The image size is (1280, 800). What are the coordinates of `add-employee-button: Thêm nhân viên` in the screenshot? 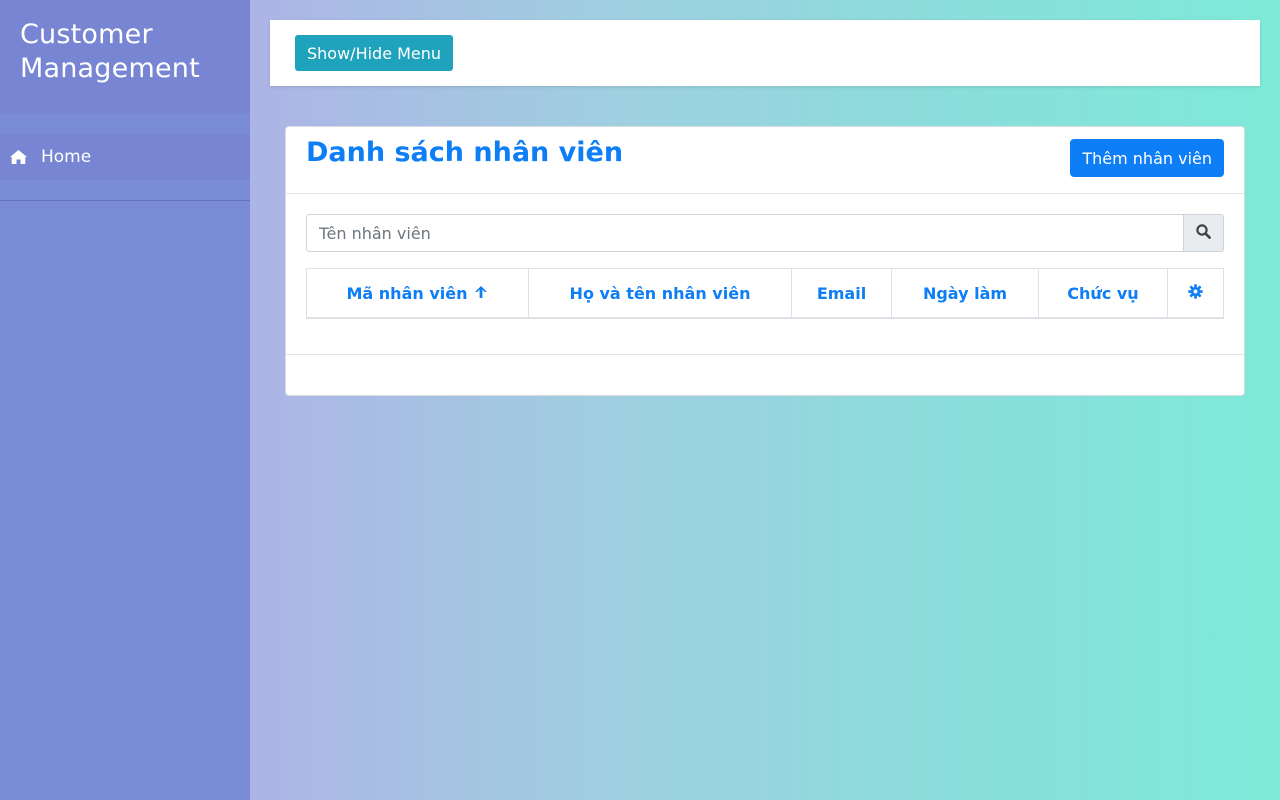 It's located at (1147, 158).